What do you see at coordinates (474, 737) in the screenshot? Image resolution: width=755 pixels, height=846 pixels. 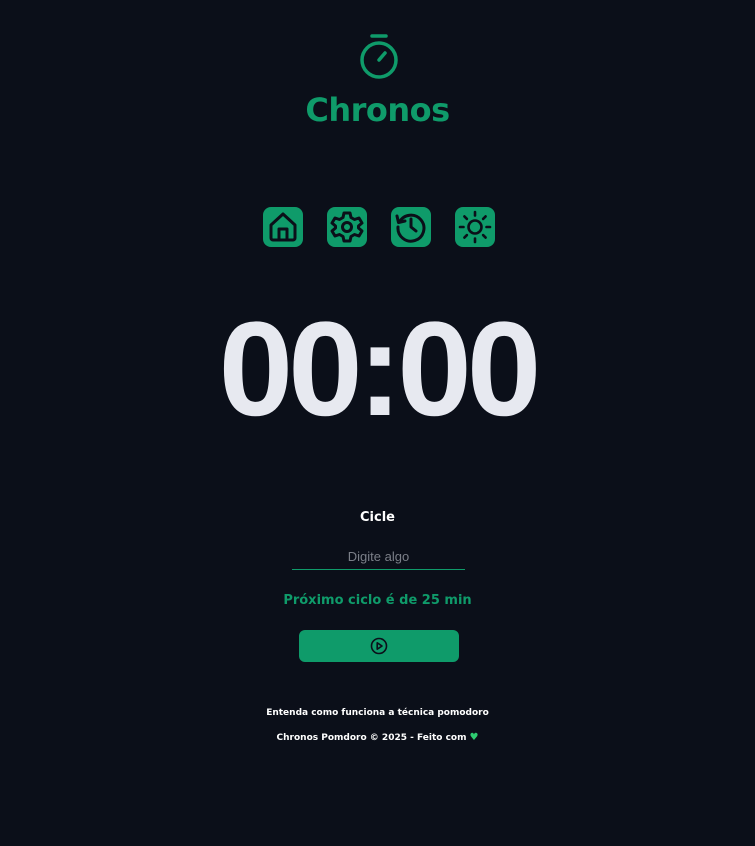 I see `heart-icon: ♥` at bounding box center [474, 737].